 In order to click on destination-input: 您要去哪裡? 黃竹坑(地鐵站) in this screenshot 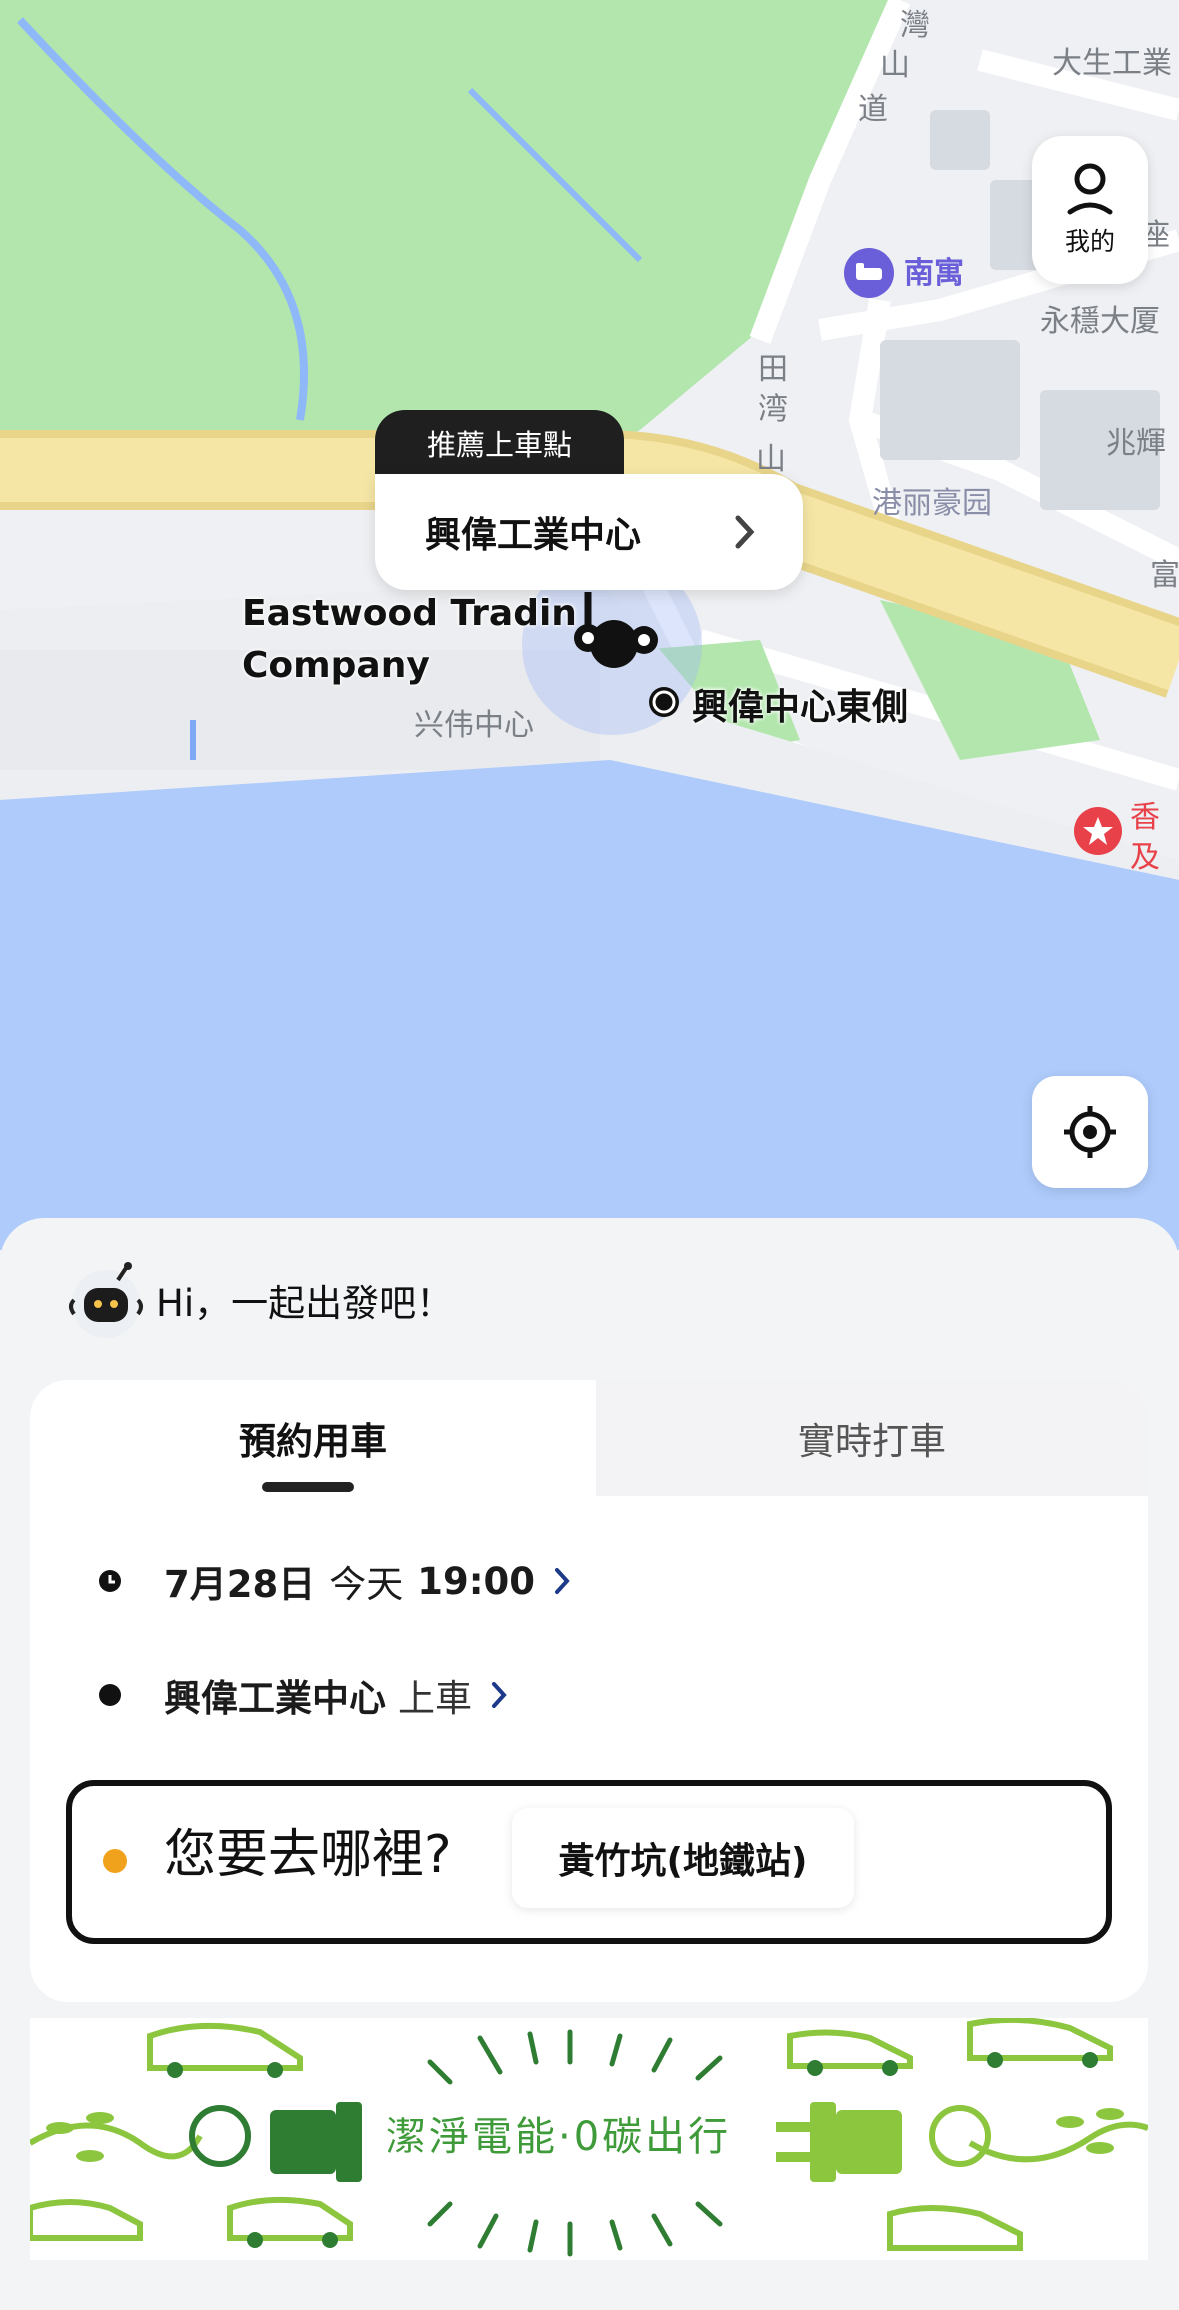, I will do `click(589, 1862)`.